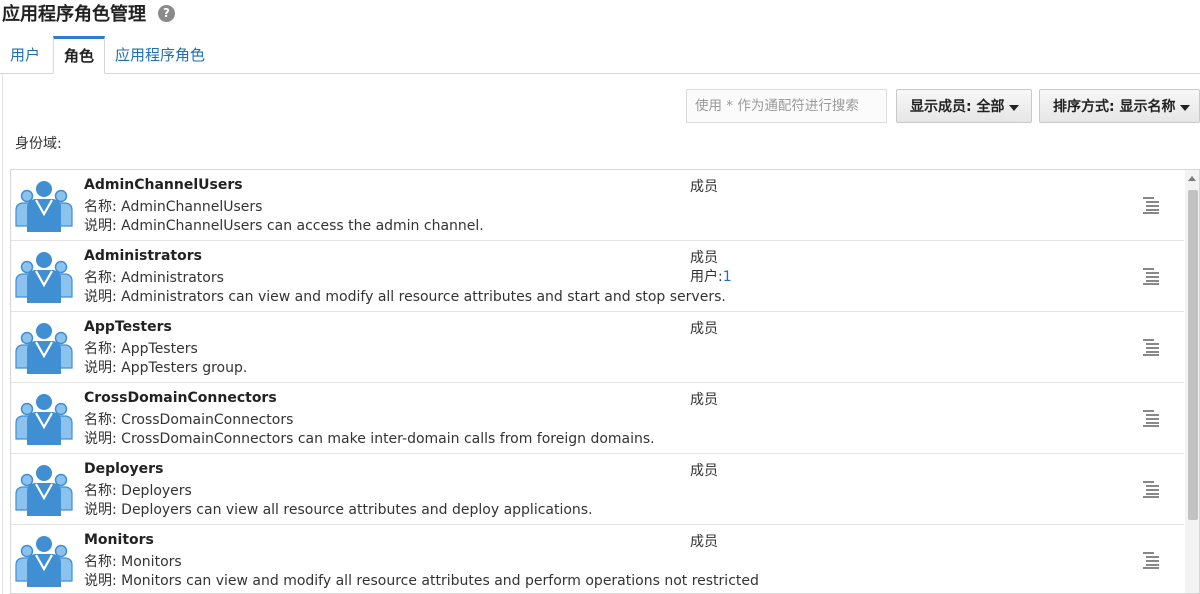 This screenshot has width=1200, height=594. What do you see at coordinates (597, 347) in the screenshot?
I see `role-row: AppTesters 名称: AppTesters 说明` at bounding box center [597, 347].